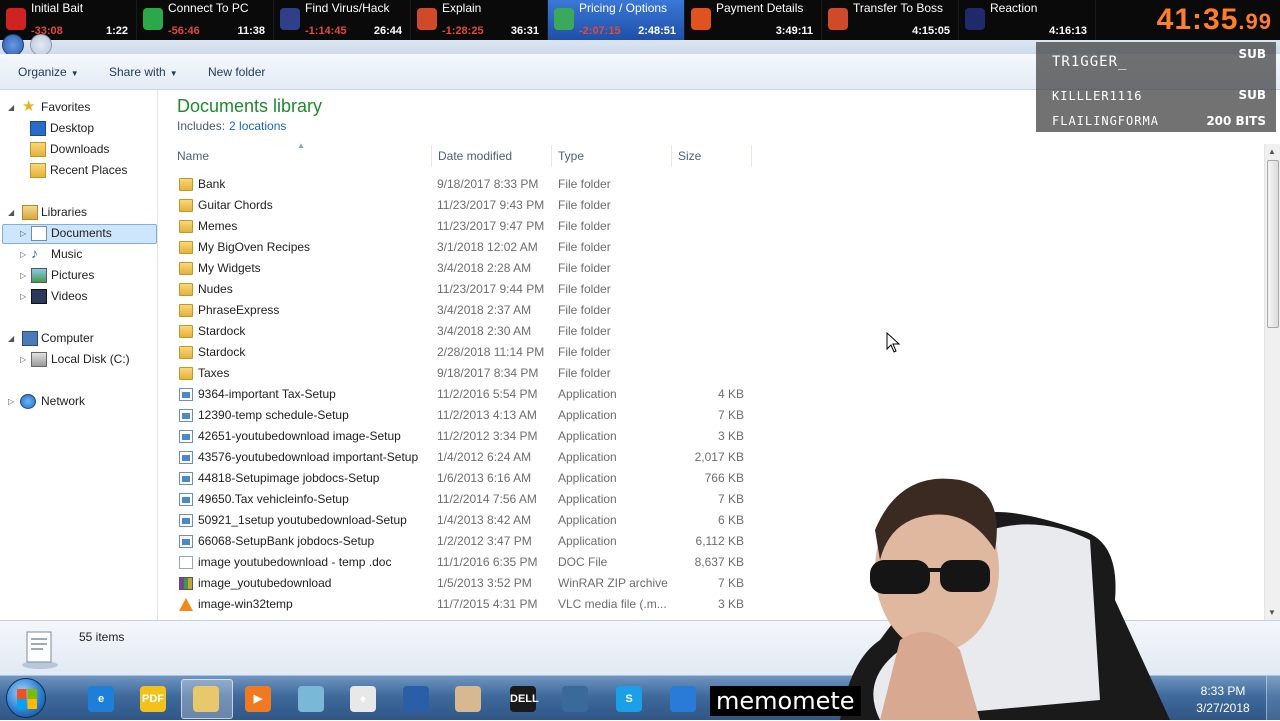 This screenshot has height=721, width=1280. What do you see at coordinates (730, 604) in the screenshot?
I see `file-size: 3 KB` at bounding box center [730, 604].